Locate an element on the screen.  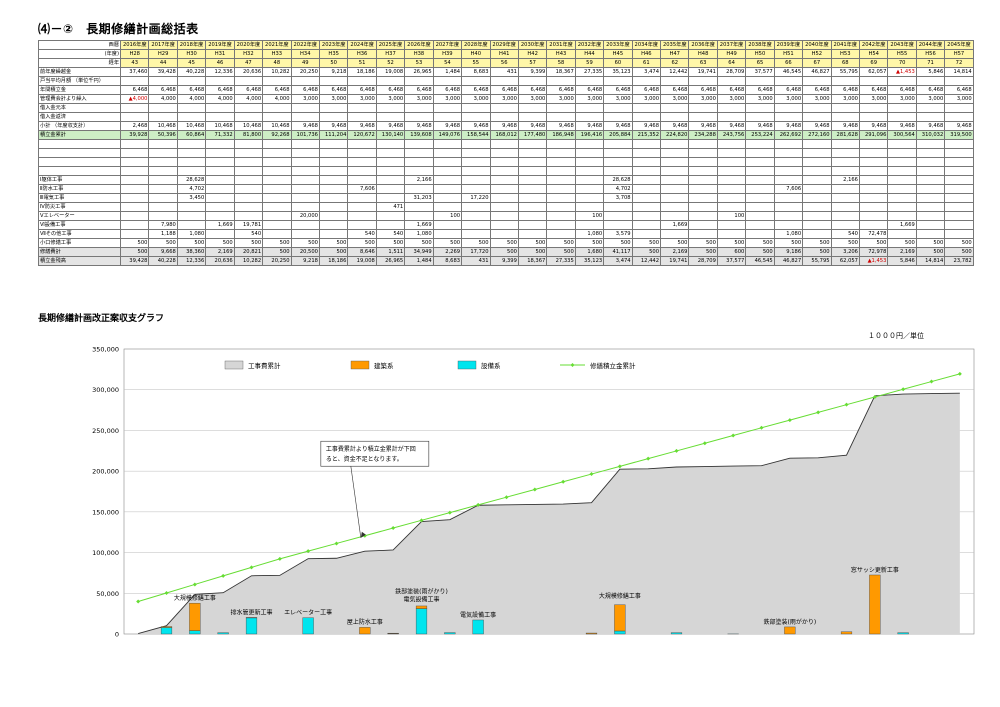
legend-label: 修繕積立金累計 is located at coordinates (613, 365).